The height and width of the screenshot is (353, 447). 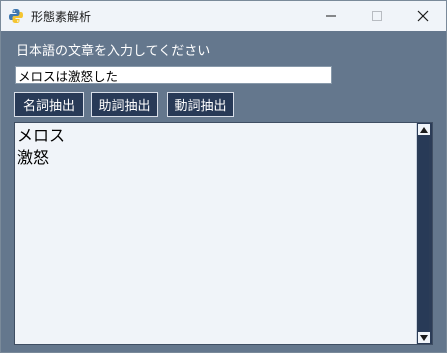 I want to click on maximize-button, so click(x=377, y=16).